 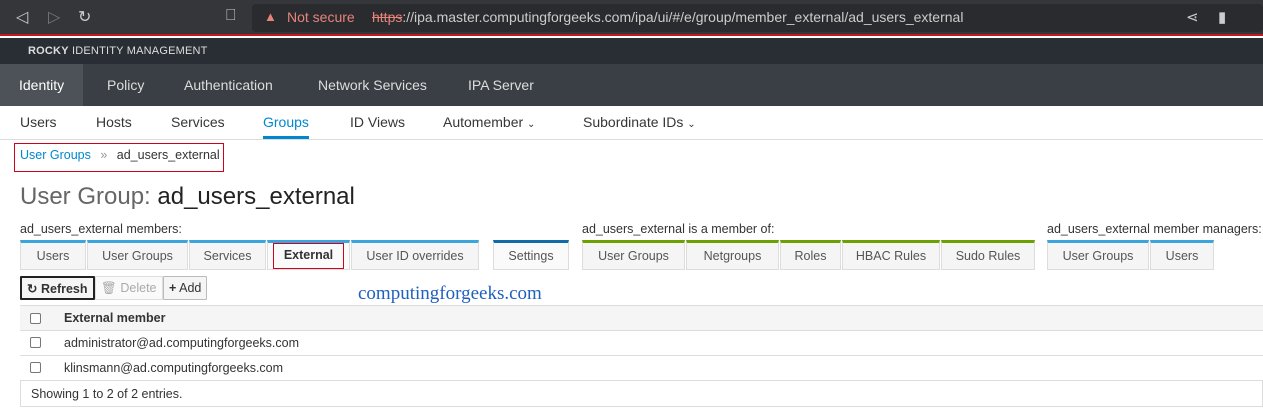 I want to click on brand-logo: ROCKY IDENTITY MANAGEMENT, so click(x=631, y=51).